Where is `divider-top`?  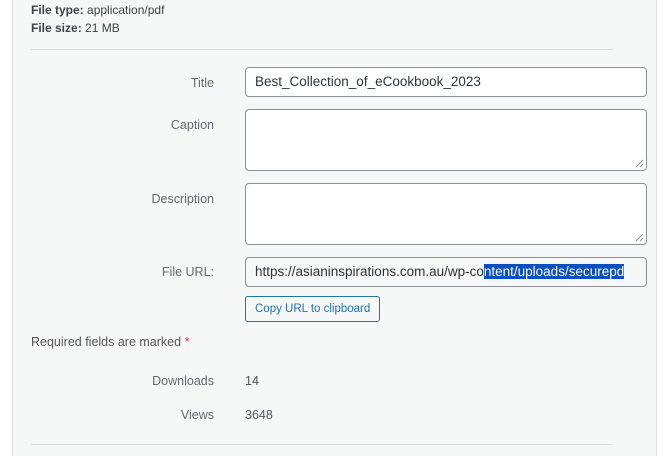
divider-top is located at coordinates (322, 49).